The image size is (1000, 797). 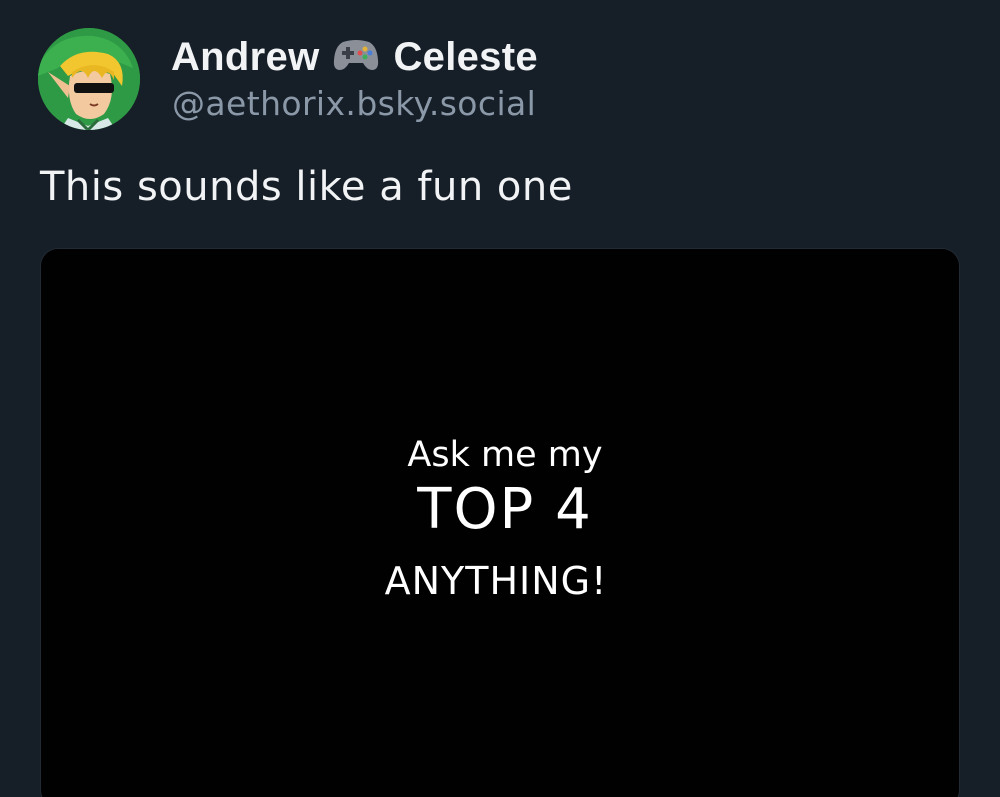 What do you see at coordinates (306, 187) in the screenshot?
I see `post-text: This sounds like a fun one` at bounding box center [306, 187].